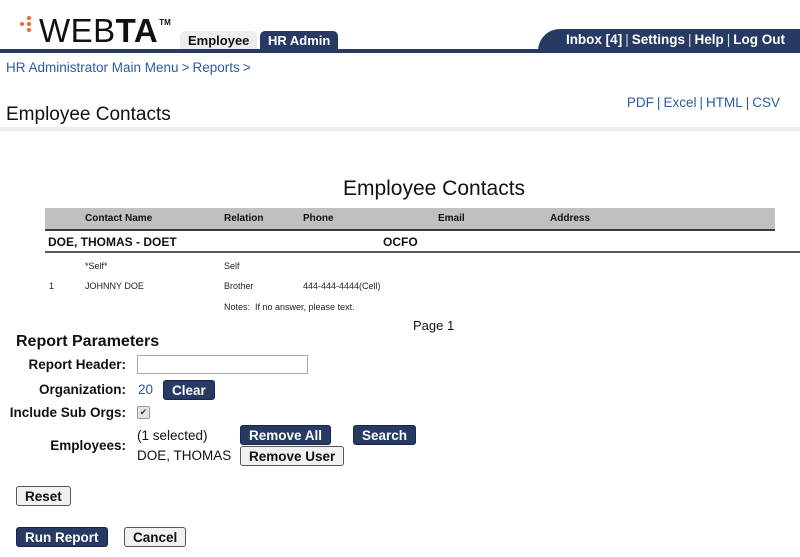 This screenshot has height=557, width=800. Describe the element at coordinates (299, 40) in the screenshot. I see `tab-hr-admin: HR Admin` at that location.